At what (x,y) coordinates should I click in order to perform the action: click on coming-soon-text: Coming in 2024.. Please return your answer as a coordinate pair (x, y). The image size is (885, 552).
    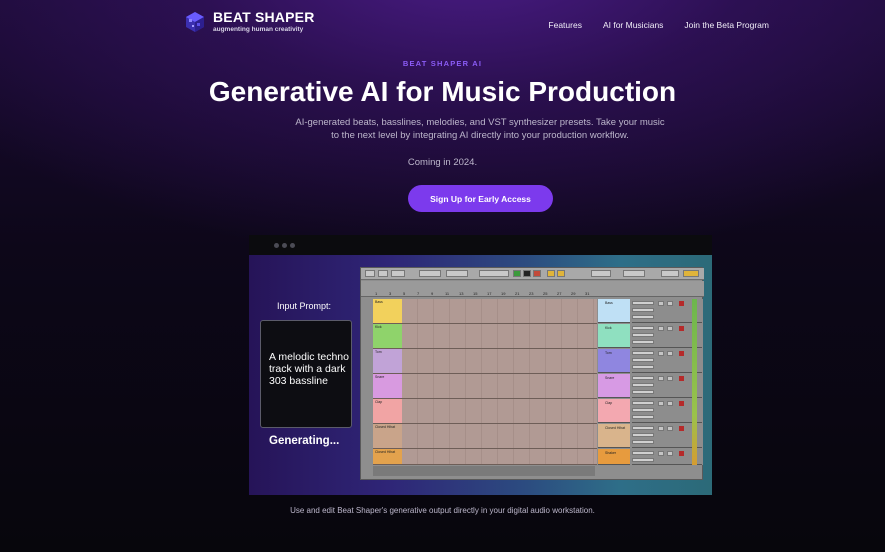
    Looking at the image, I should click on (442, 162).